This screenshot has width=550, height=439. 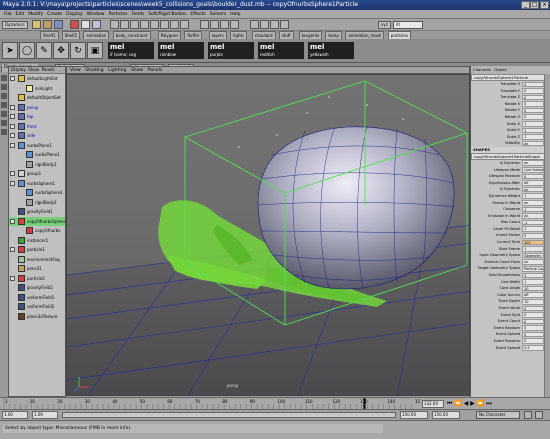 What do you see at coordinates (510, 315) in the screenshot?
I see `channel-row: Event Split 0` at bounding box center [510, 315].